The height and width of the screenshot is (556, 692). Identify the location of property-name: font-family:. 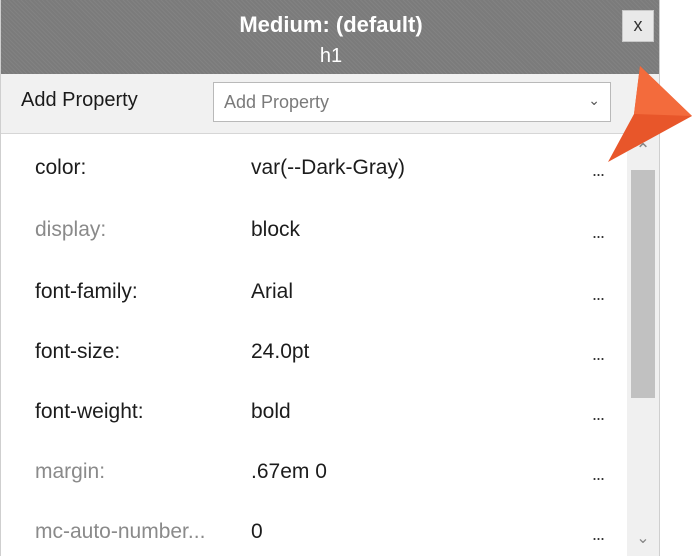
(86, 291).